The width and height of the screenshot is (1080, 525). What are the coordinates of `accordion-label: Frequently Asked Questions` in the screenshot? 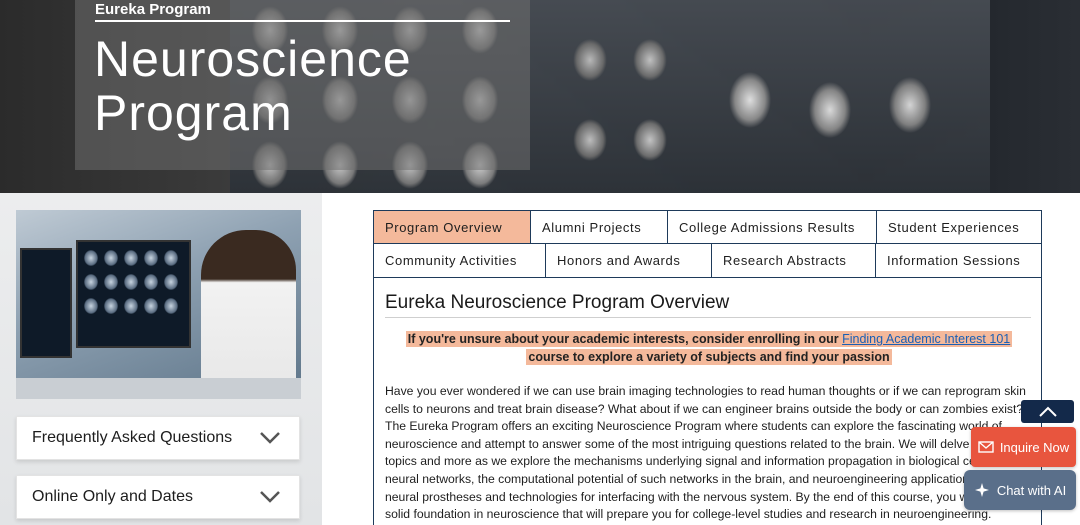 It's located at (132, 437).